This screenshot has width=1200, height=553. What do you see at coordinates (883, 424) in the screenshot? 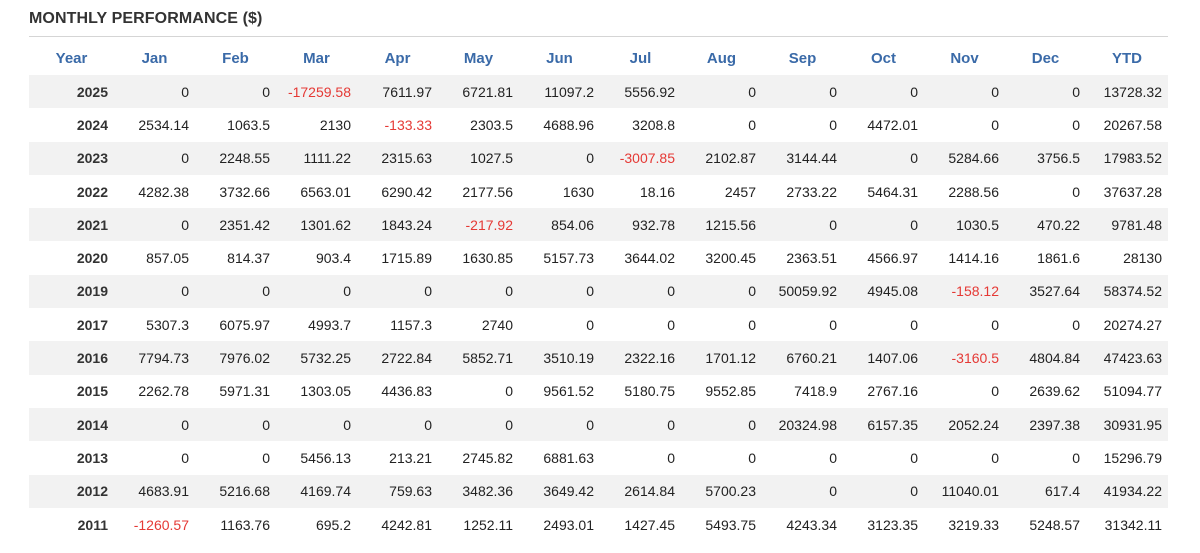
I see `month-value-cell: 6157.35` at bounding box center [883, 424].